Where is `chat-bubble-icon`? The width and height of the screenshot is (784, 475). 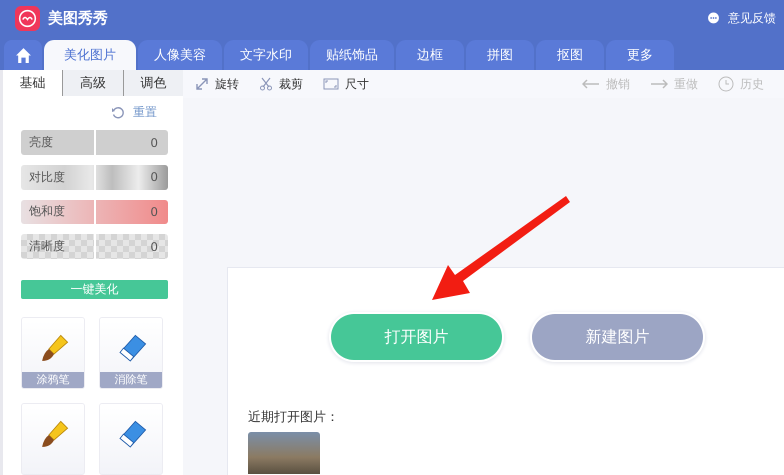 chat-bubble-icon is located at coordinates (713, 18).